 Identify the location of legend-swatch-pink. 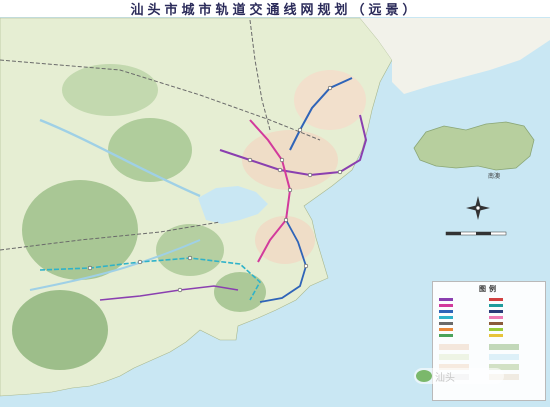
(496, 317).